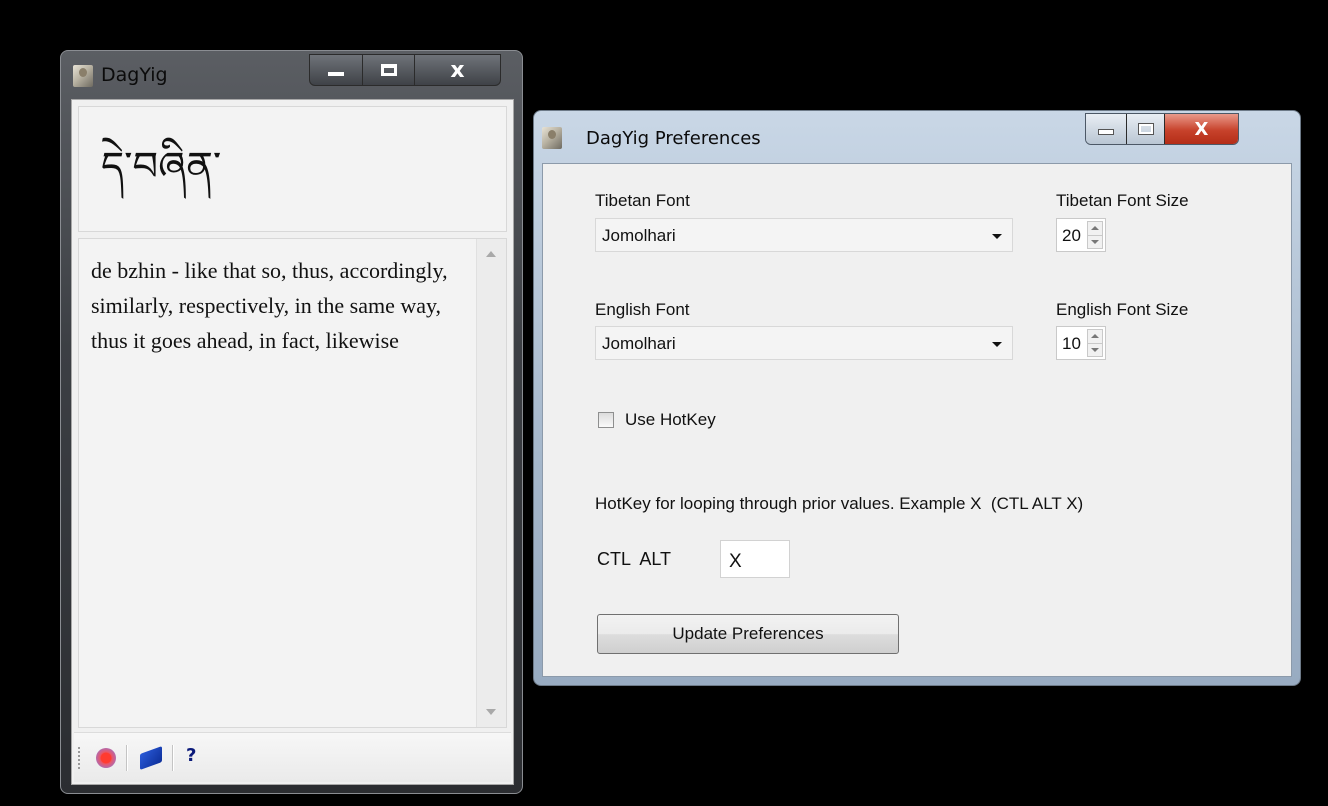 This screenshot has height=806, width=1328. Describe the element at coordinates (151, 758) in the screenshot. I see `book-icon` at that location.